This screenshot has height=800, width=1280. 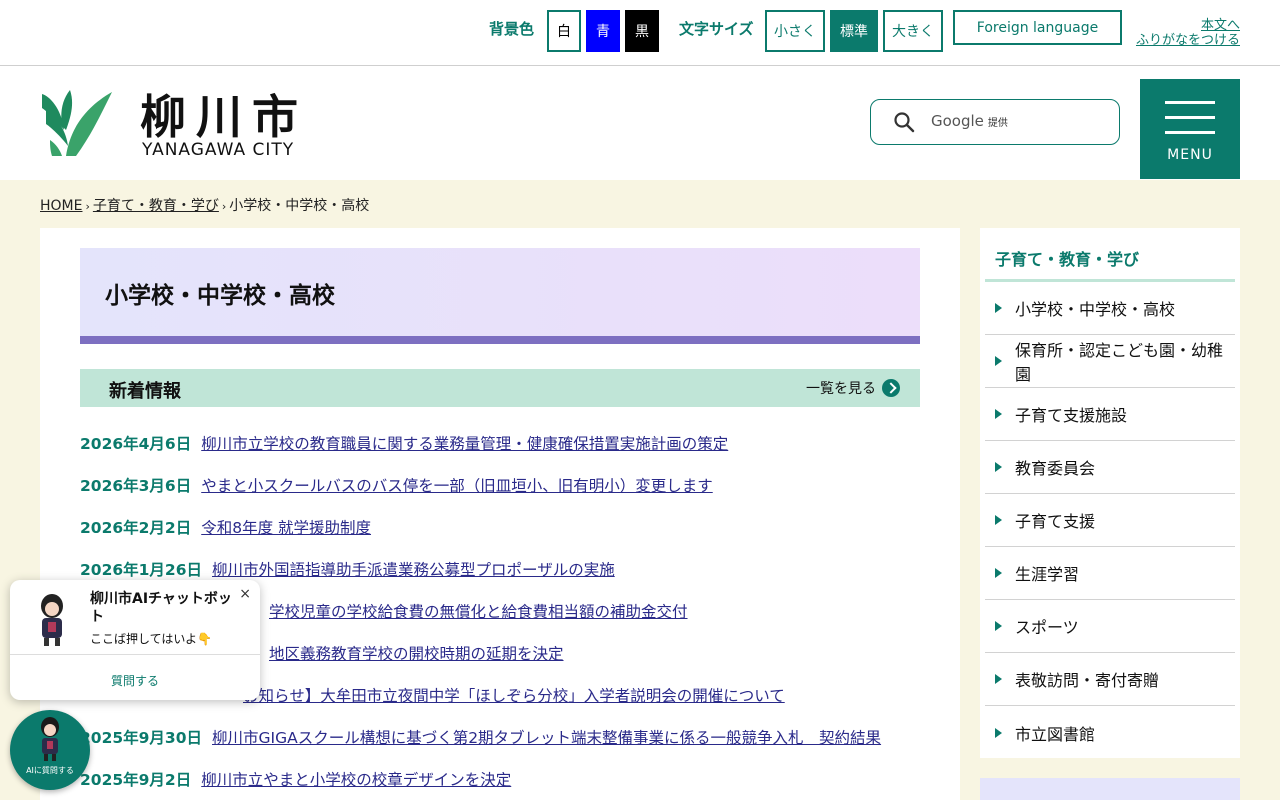 I want to click on news-date: 2026年4月6日, so click(x=136, y=444).